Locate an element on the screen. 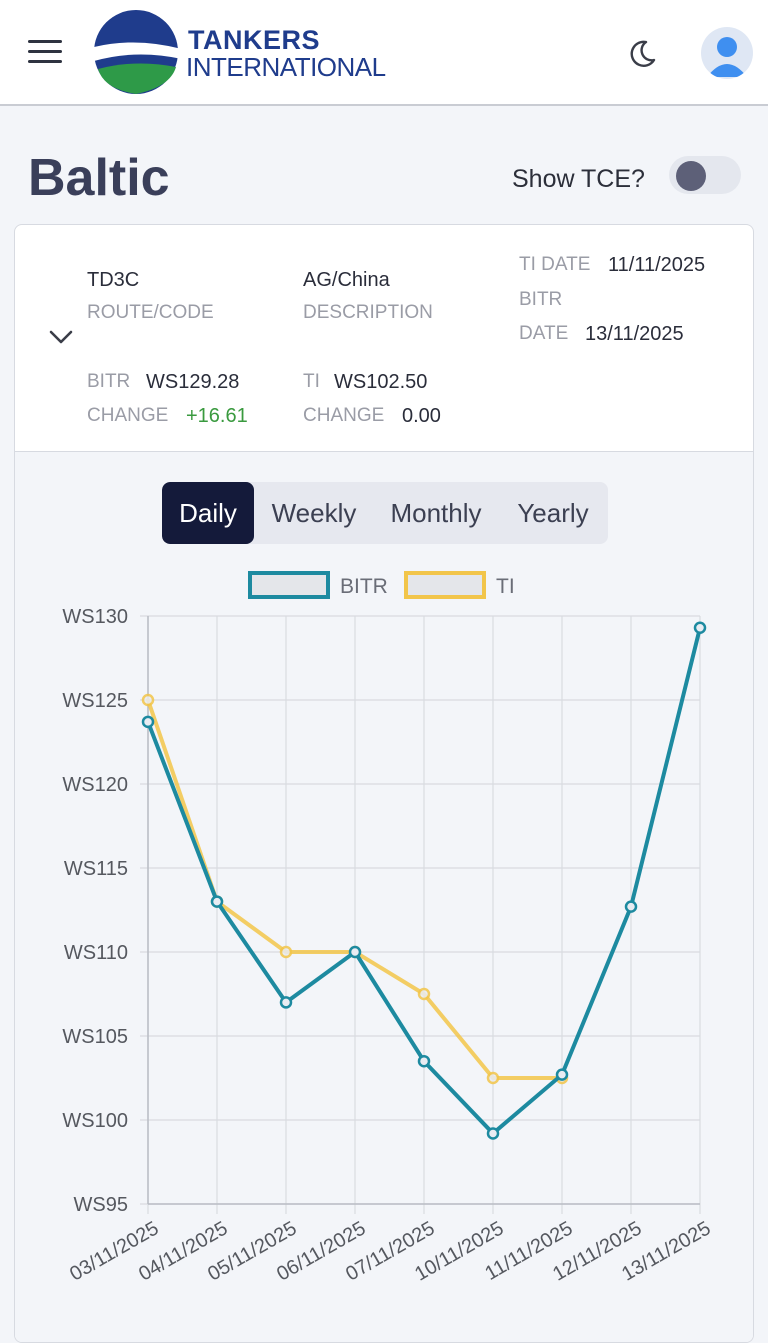  y-tick-label: WS100 is located at coordinates (95, 1121).